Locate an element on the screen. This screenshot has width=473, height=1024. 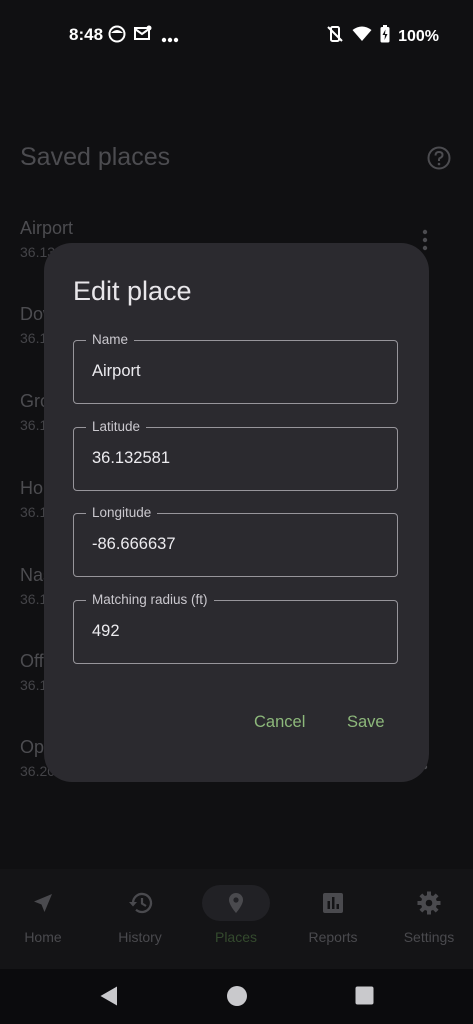
longitude-input is located at coordinates (232, 544).